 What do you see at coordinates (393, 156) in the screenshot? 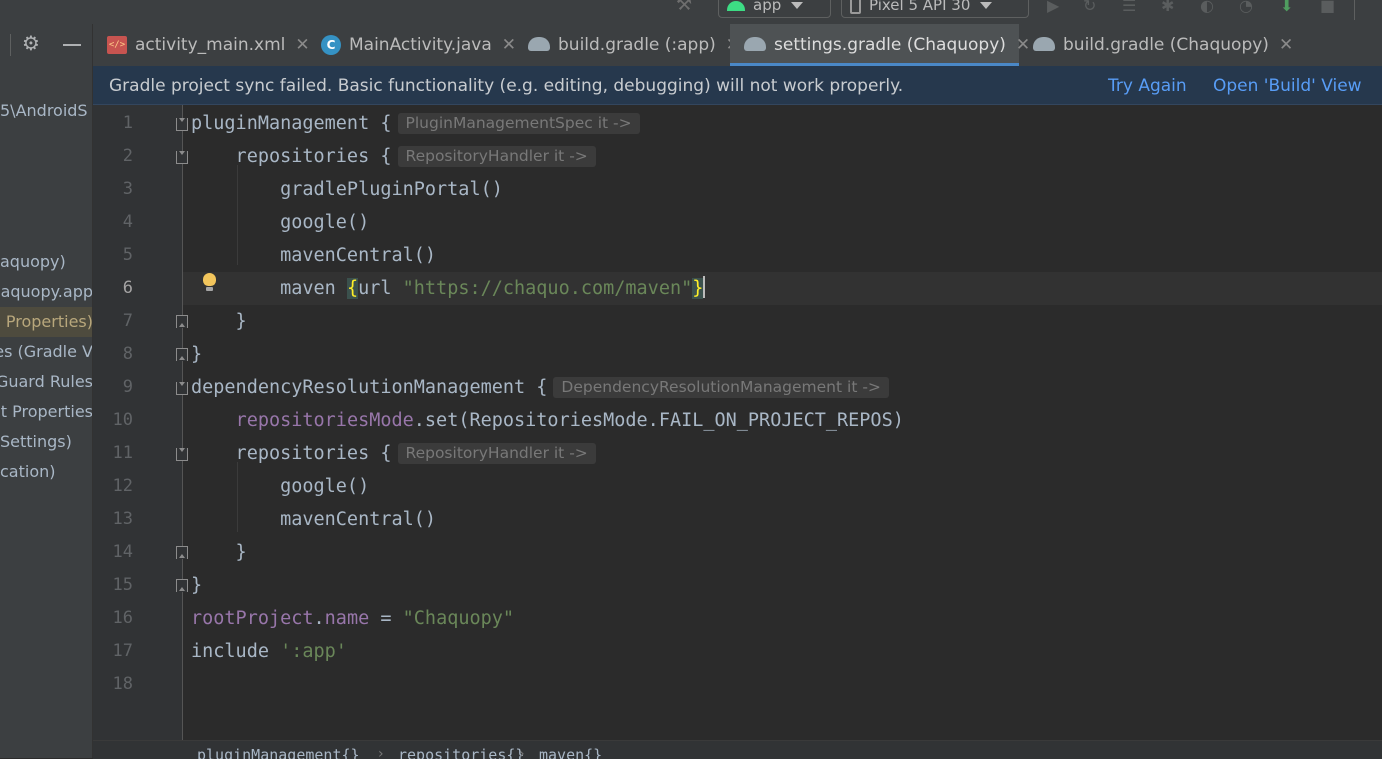
I see `code-line: repositories {RepositoryHandler it ->` at bounding box center [393, 156].